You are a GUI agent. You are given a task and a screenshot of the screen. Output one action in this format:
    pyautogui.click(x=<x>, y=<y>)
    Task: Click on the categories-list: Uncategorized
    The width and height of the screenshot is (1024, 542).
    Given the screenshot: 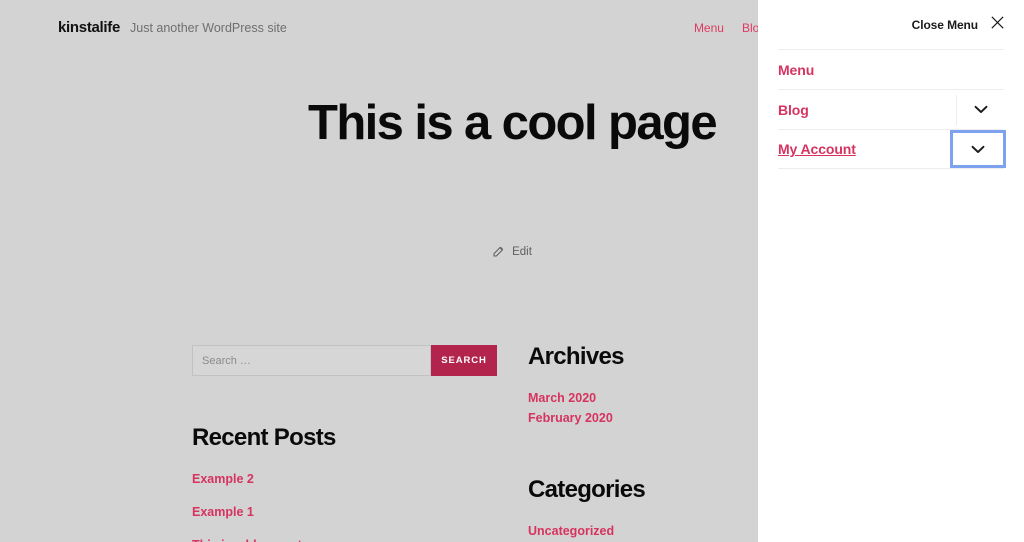 What is the action you would take?
    pyautogui.click(x=648, y=531)
    